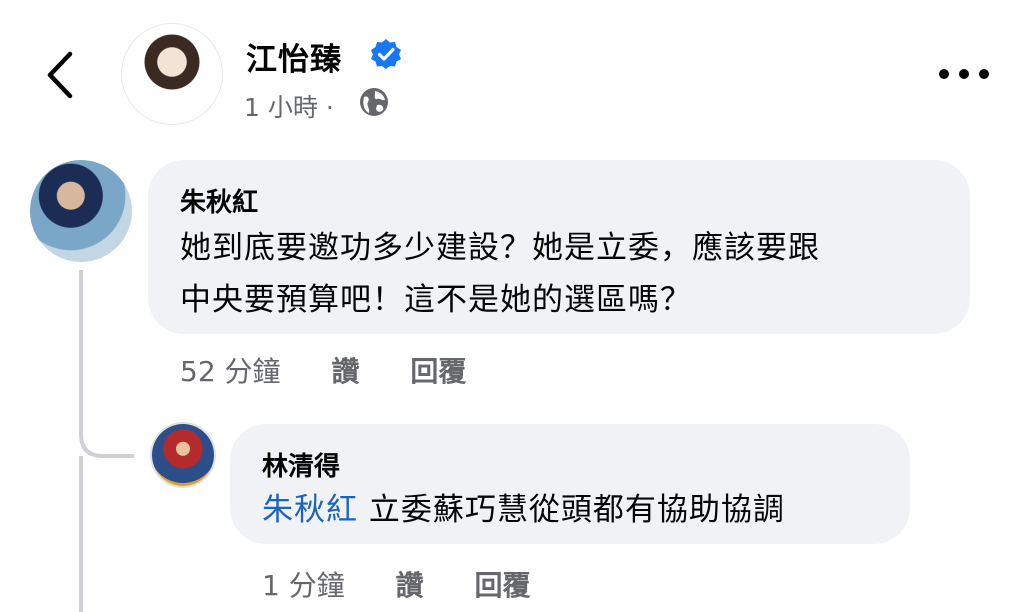 The width and height of the screenshot is (1024, 612). Describe the element at coordinates (172, 74) in the screenshot. I see `post-author-avatar` at that location.